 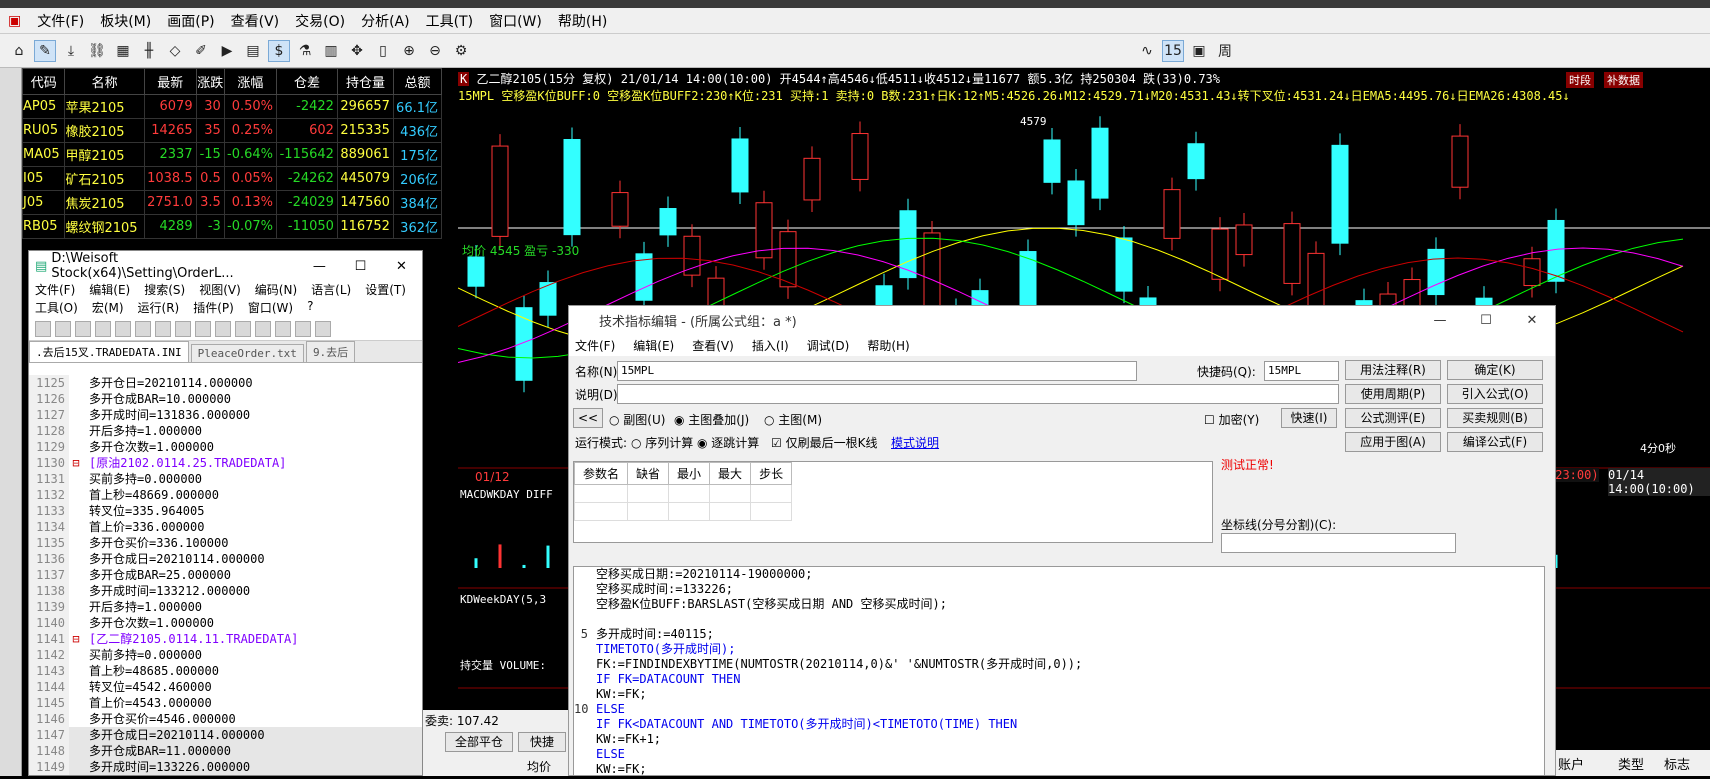 What do you see at coordinates (270, 308) in the screenshot?
I see `np-menu2-item-4: 窗口(W)` at bounding box center [270, 308].